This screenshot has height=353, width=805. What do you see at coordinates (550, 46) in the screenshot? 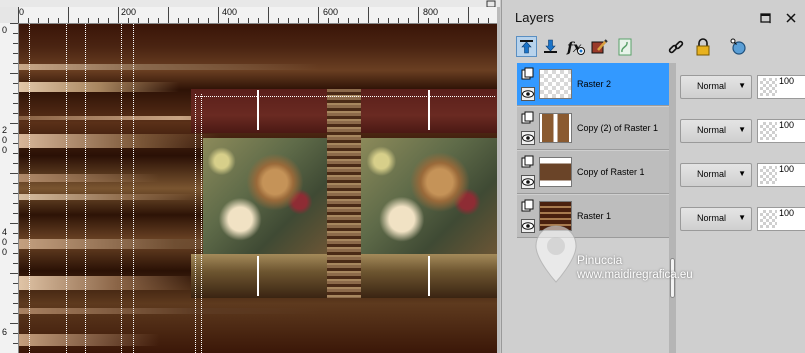
I see `move-layer-down-icon` at bounding box center [550, 46].